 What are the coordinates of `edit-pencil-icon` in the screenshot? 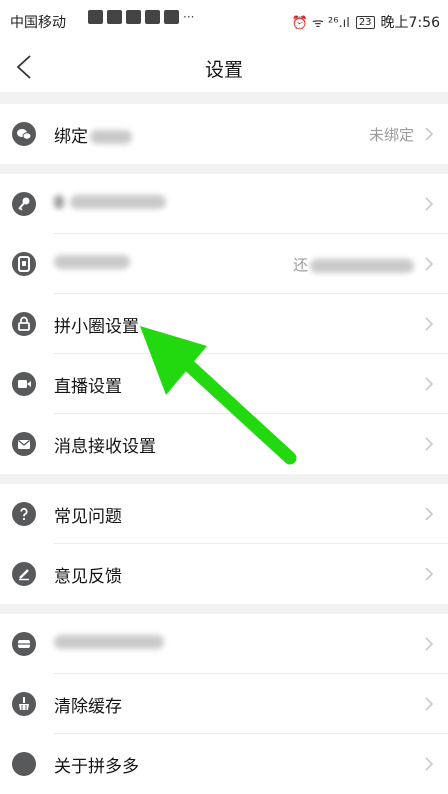 It's located at (24, 574).